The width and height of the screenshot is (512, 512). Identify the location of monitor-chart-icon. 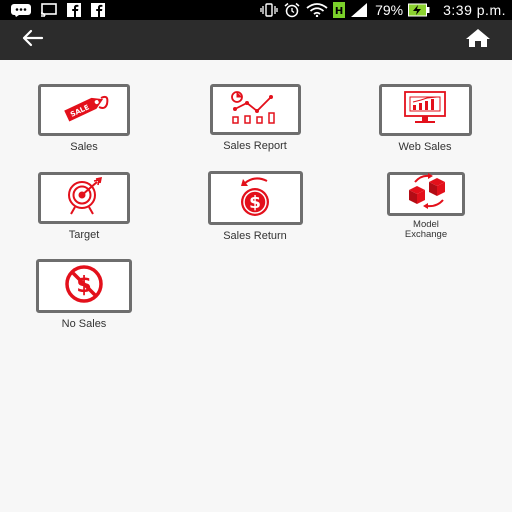
(425, 110).